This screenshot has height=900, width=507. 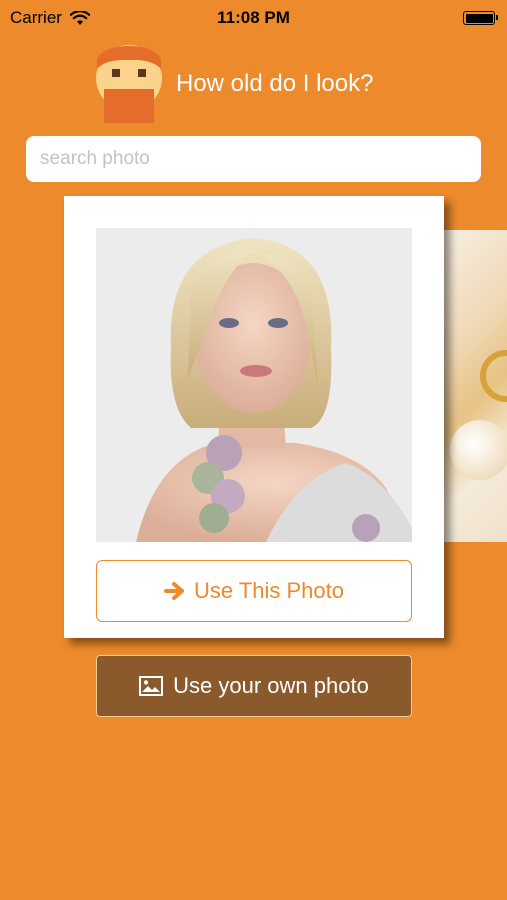 What do you see at coordinates (129, 84) in the screenshot?
I see `face-logo-icon` at bounding box center [129, 84].